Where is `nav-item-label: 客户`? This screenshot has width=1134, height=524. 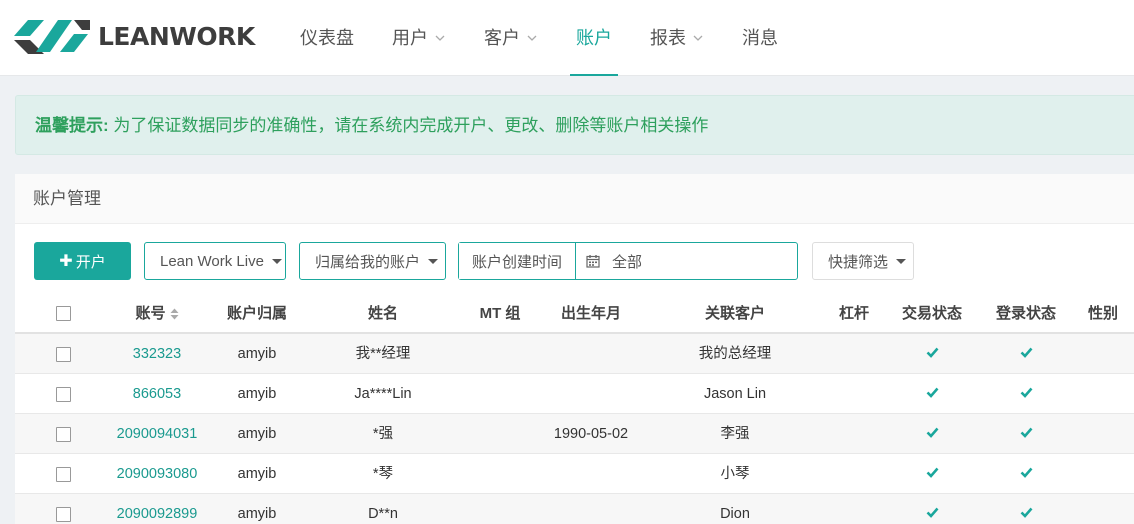 nav-item-label: 客户 is located at coordinates (502, 38).